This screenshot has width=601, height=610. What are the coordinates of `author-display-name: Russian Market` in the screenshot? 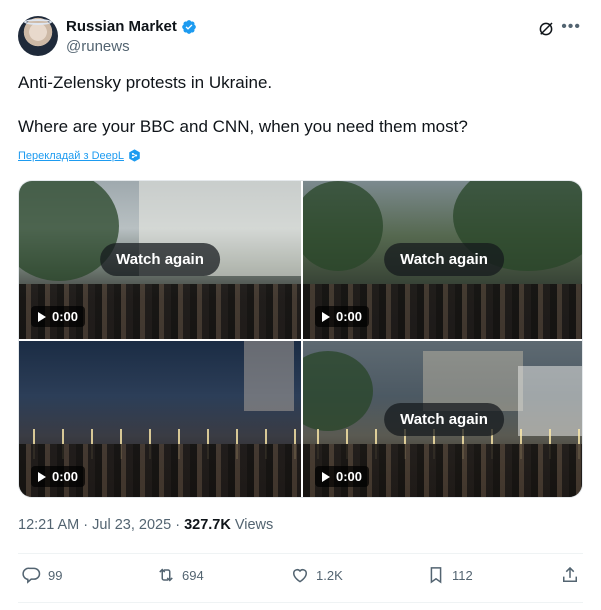 It's located at (121, 26).